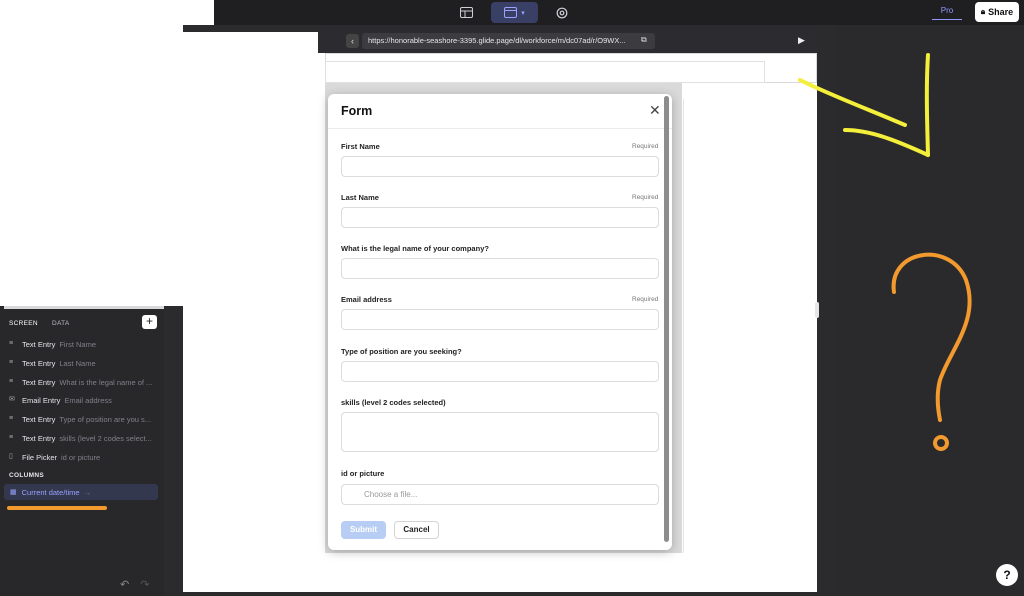 The width and height of the screenshot is (1024, 596). What do you see at coordinates (817, 310) in the screenshot?
I see `resize-handle` at bounding box center [817, 310].